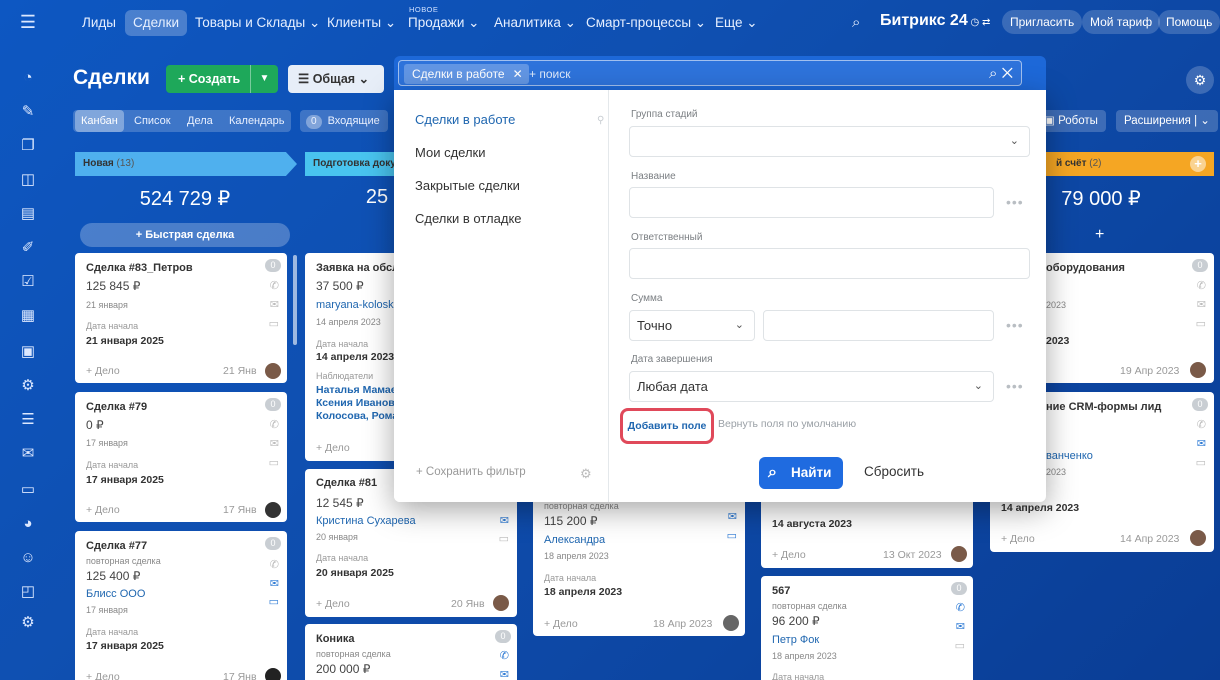 This screenshot has width=1220, height=680. I want to click on card-client: Блисс ООО, so click(115, 594).